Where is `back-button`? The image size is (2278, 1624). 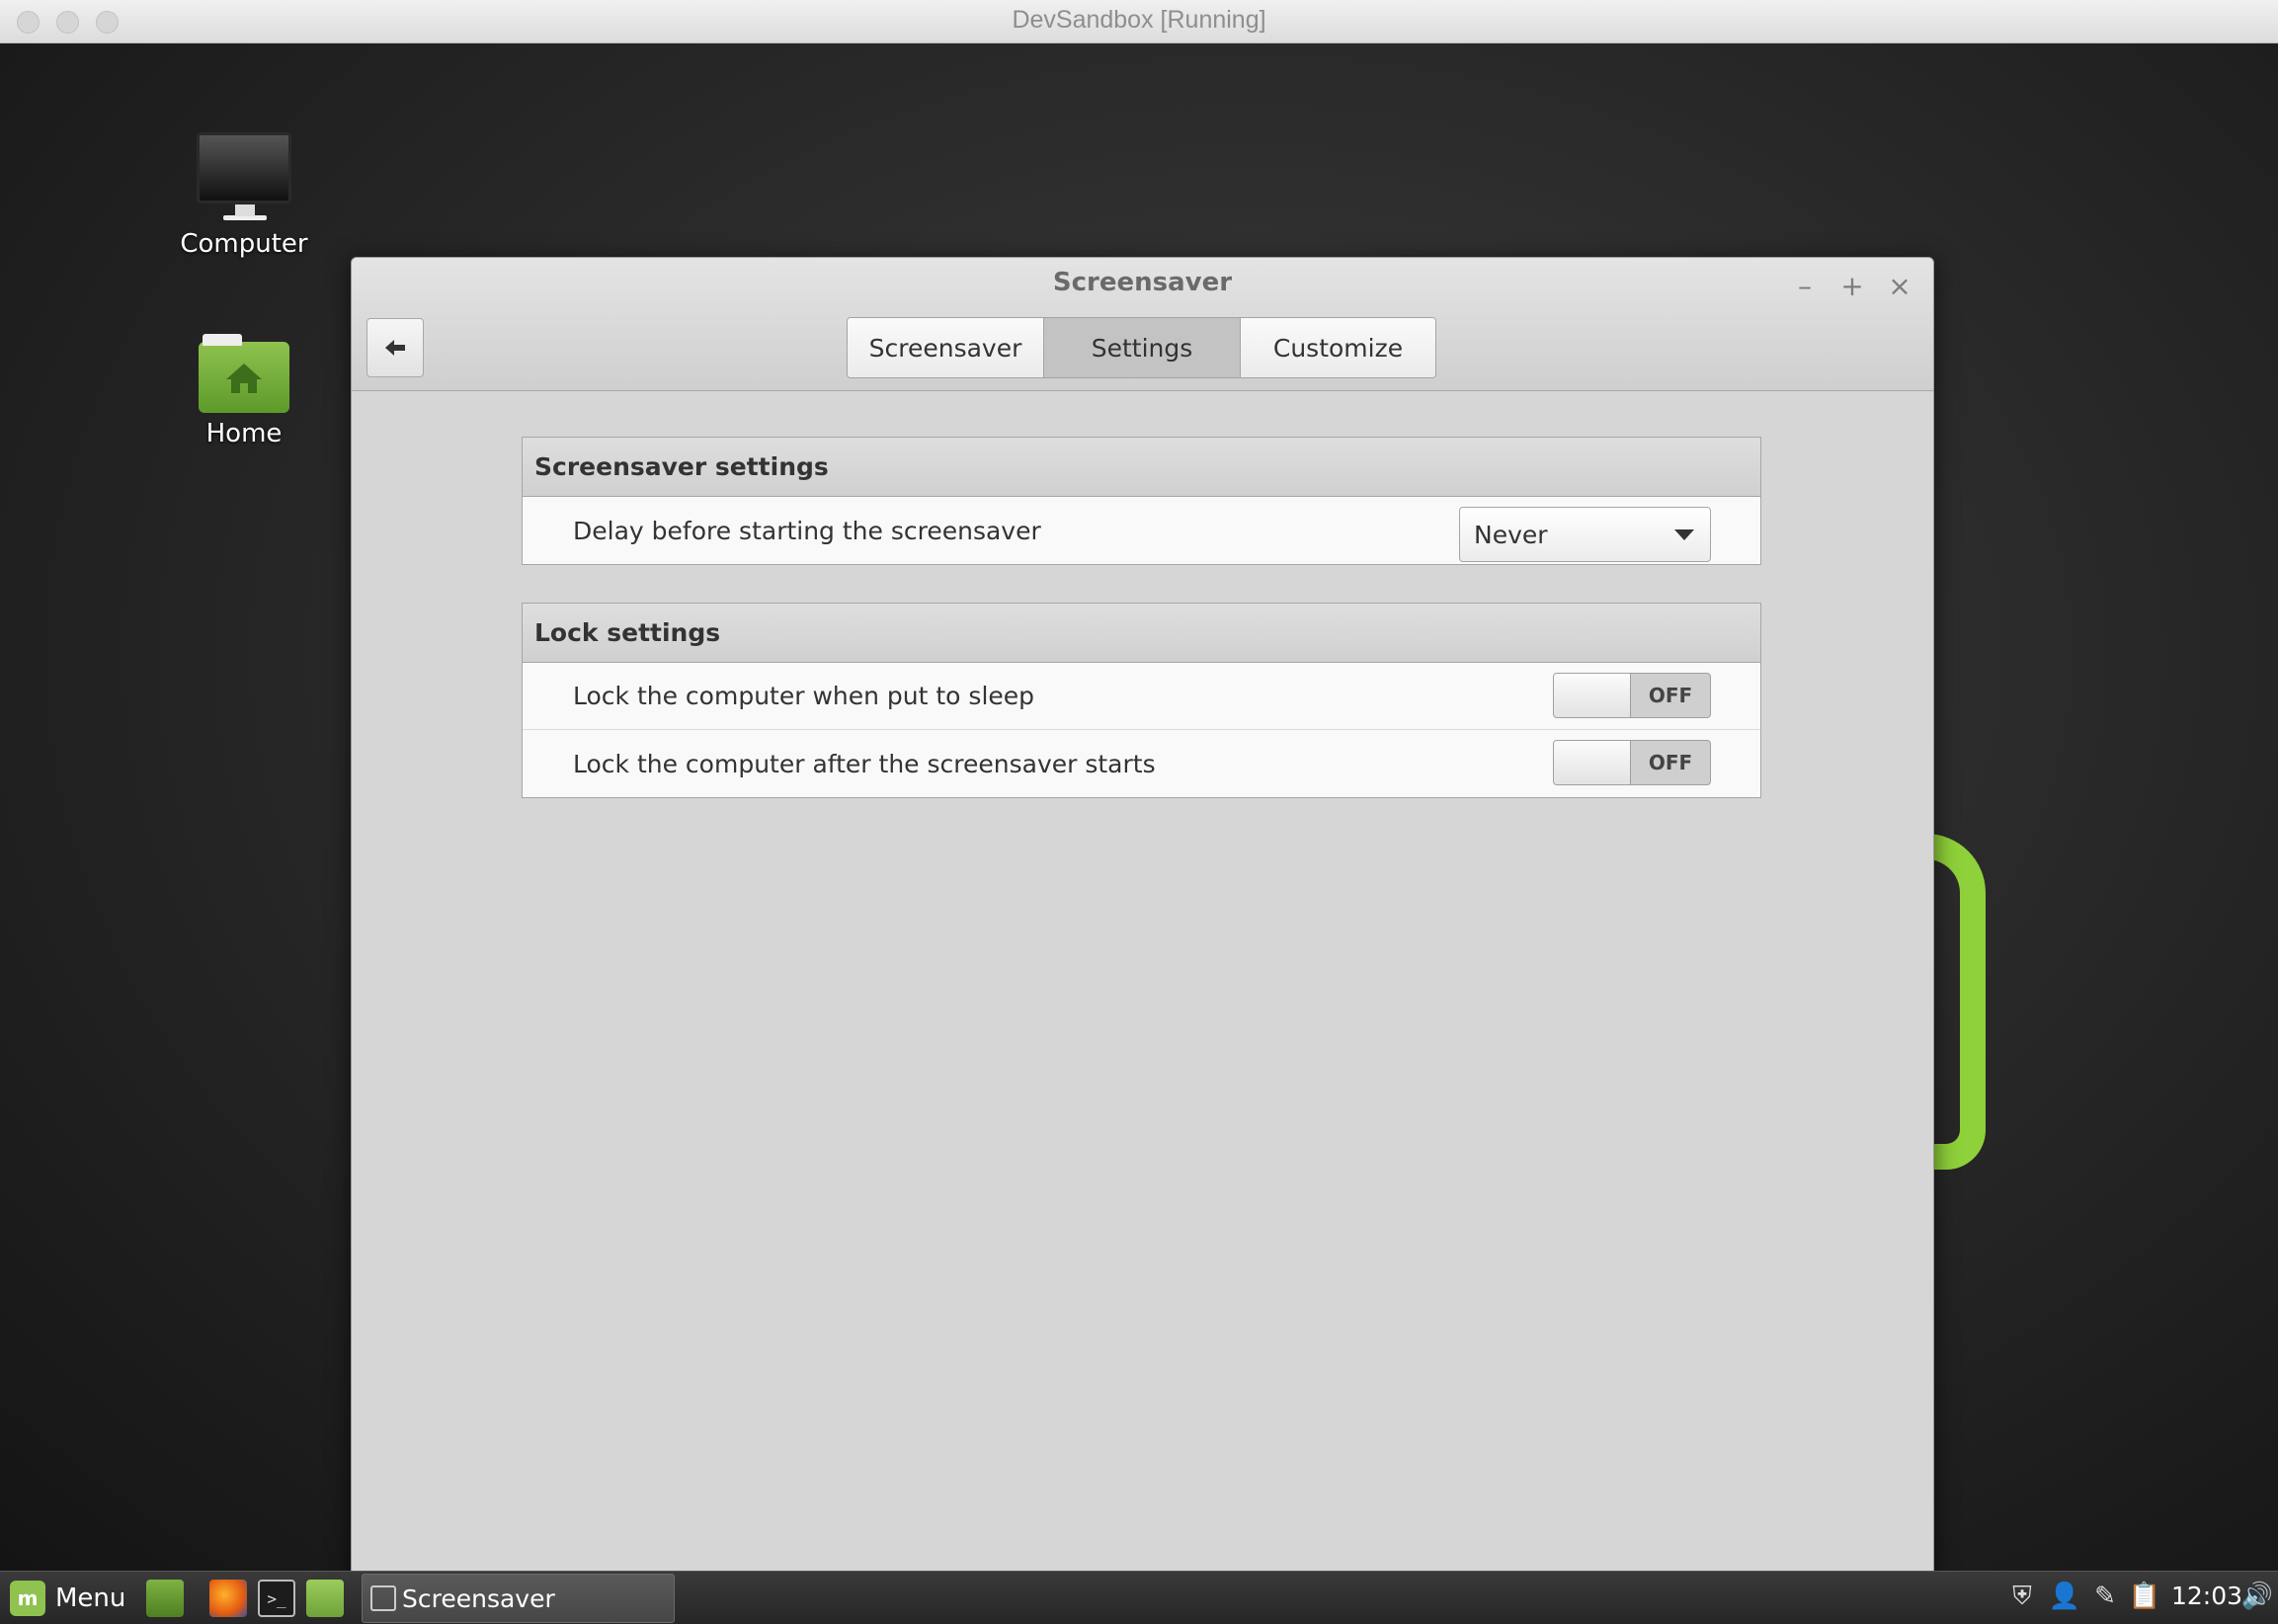
back-button is located at coordinates (395, 347).